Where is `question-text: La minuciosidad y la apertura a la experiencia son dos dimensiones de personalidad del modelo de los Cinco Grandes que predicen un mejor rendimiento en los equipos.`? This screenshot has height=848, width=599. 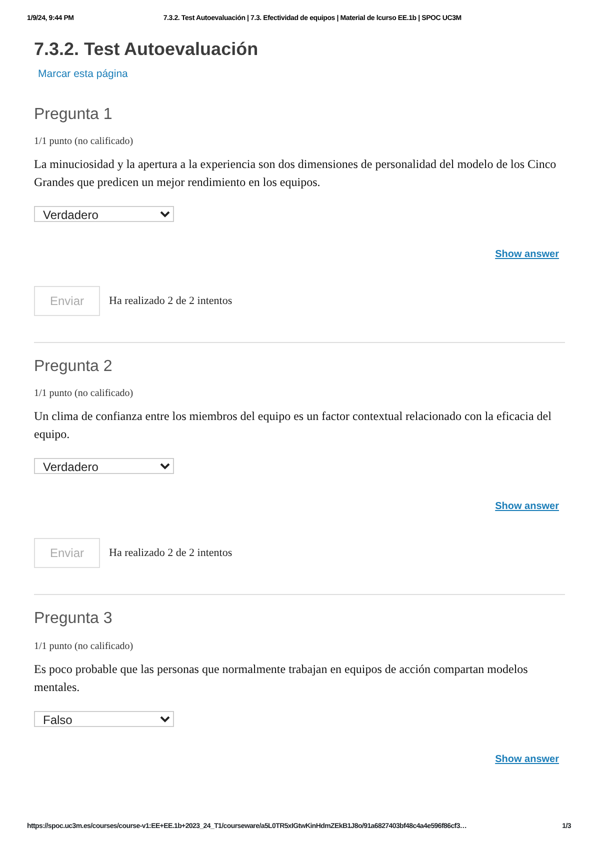
question-text: La minuciosidad y la apertura a la experiencia son dos dimensiones de personalidad del modelo de los Cinco Grandes que predicen un mejor rendimiento en los equipos. is located at coordinates (296, 174).